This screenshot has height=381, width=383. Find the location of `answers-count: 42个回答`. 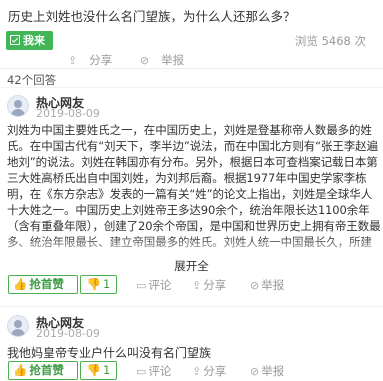

answers-count: 42个回答 is located at coordinates (32, 80).